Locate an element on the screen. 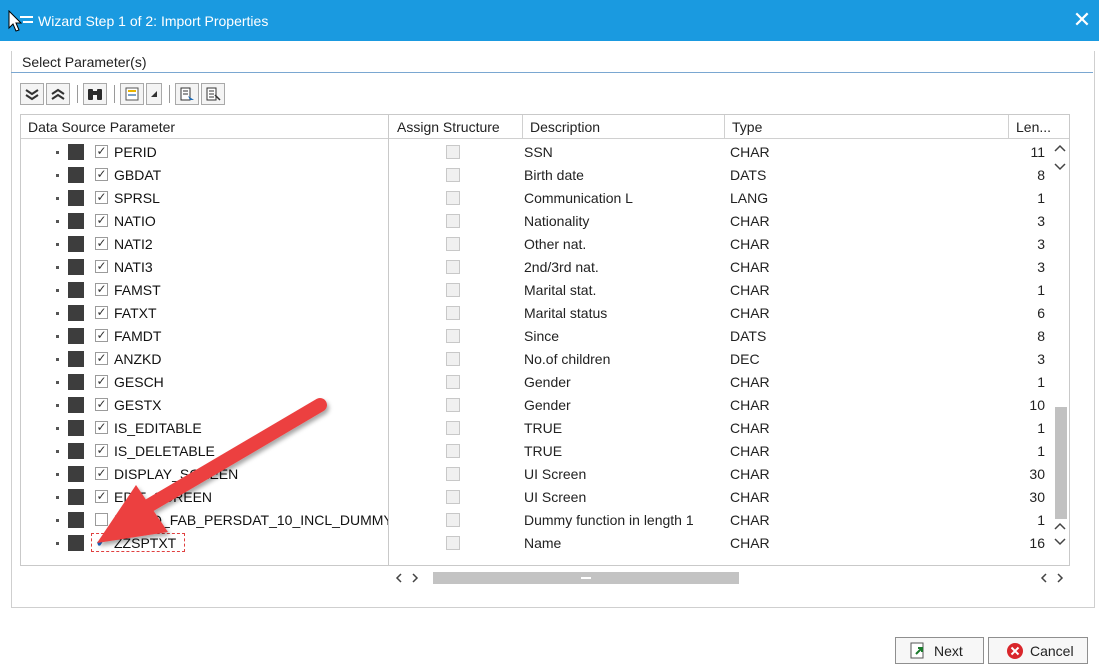  toolbar-separator is located at coordinates (77, 94).